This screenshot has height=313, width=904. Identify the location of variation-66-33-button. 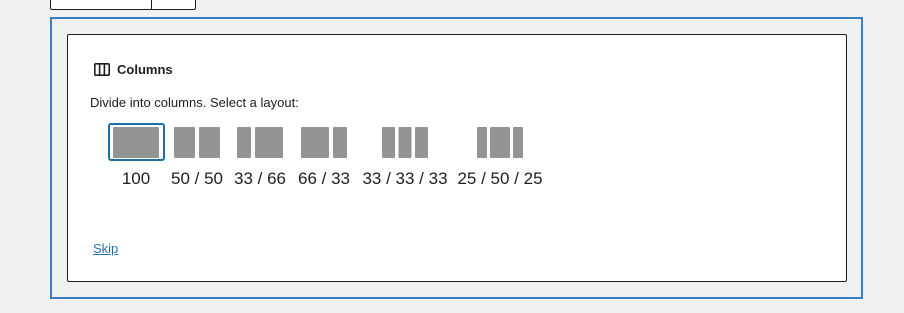
(324, 142).